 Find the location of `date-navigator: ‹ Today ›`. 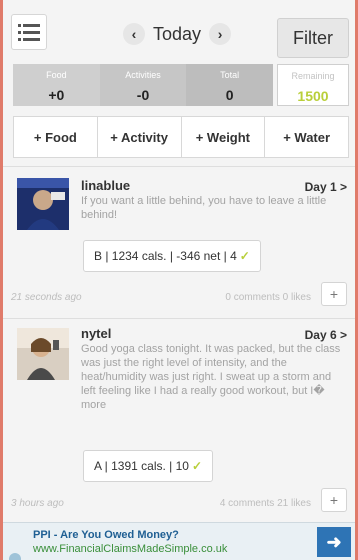

date-navigator: ‹ Today › is located at coordinates (177, 34).